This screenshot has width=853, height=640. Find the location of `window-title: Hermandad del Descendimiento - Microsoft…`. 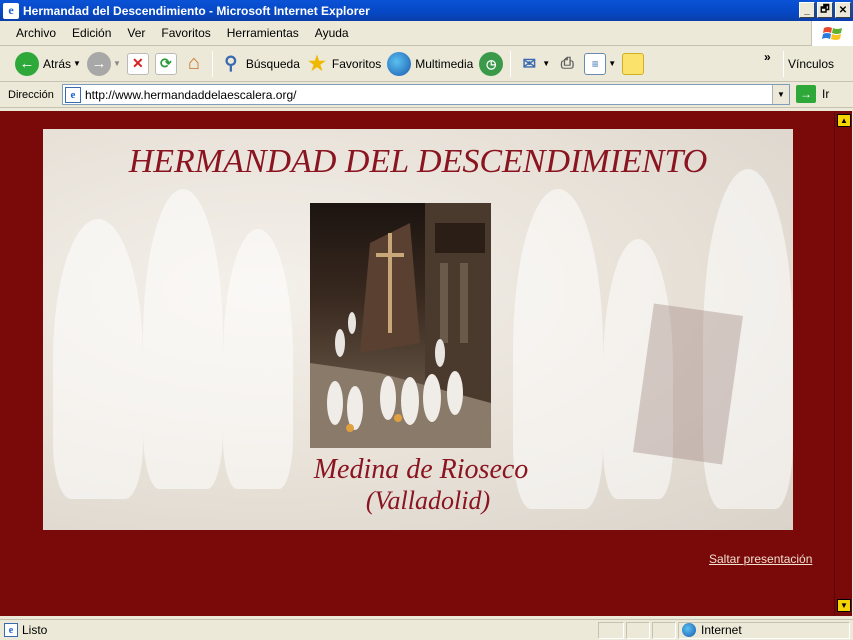

window-title: Hermandad del Descendimiento - Microsoft… is located at coordinates (196, 10).